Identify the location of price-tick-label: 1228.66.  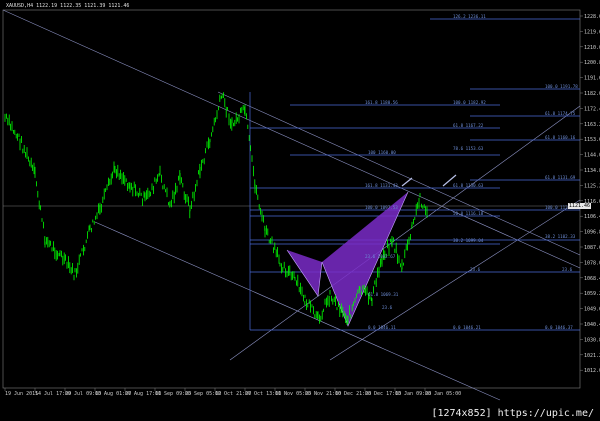
(592, 17).